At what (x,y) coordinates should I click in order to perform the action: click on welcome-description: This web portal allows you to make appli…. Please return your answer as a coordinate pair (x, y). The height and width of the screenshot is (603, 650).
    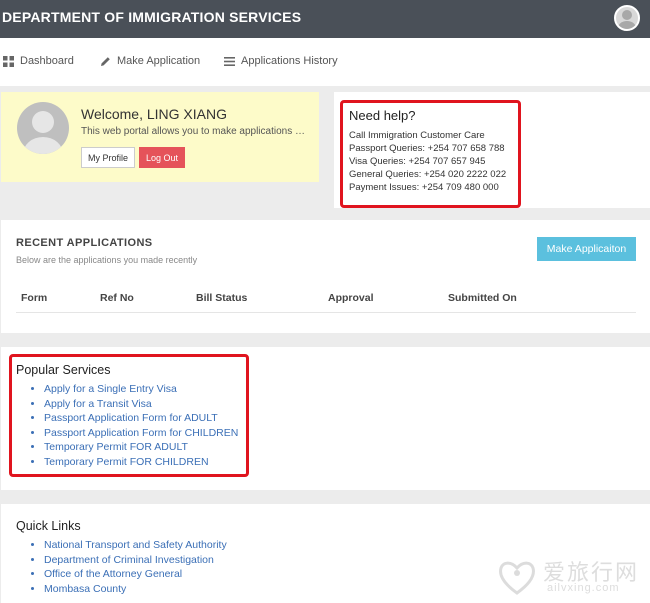
    Looking at the image, I should click on (195, 131).